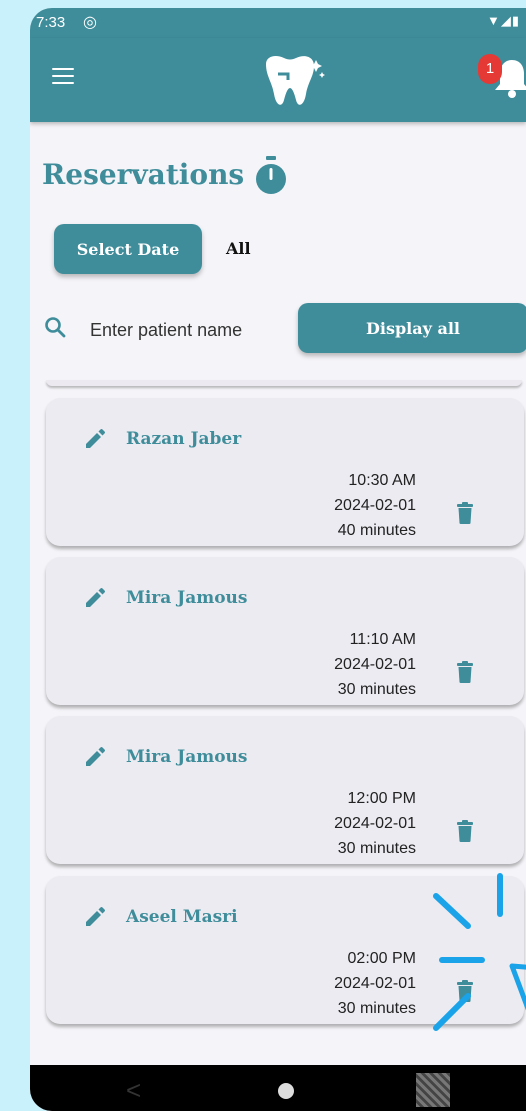 Image resolution: width=526 pixels, height=1111 pixels. I want to click on display-all-button: Display all, so click(412, 328).